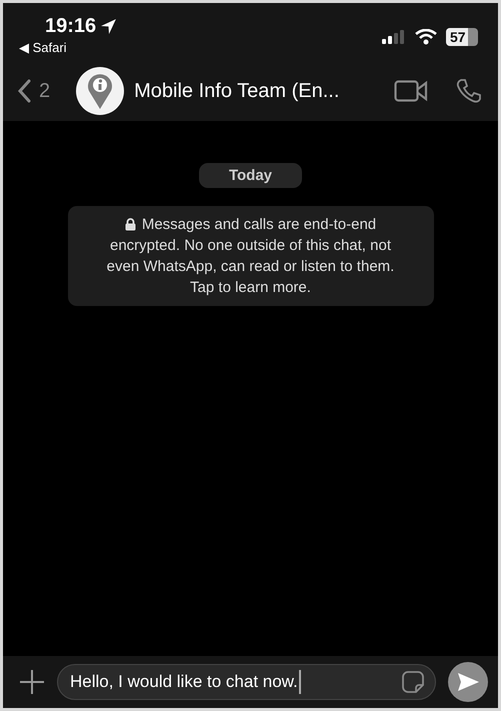  I want to click on lock-icon, so click(130, 224).